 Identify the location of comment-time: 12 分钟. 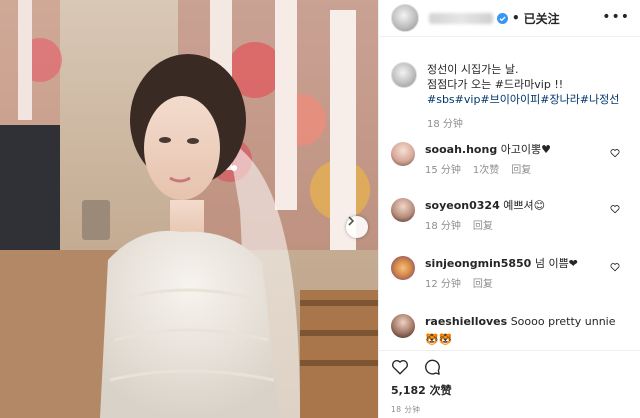
(443, 284).